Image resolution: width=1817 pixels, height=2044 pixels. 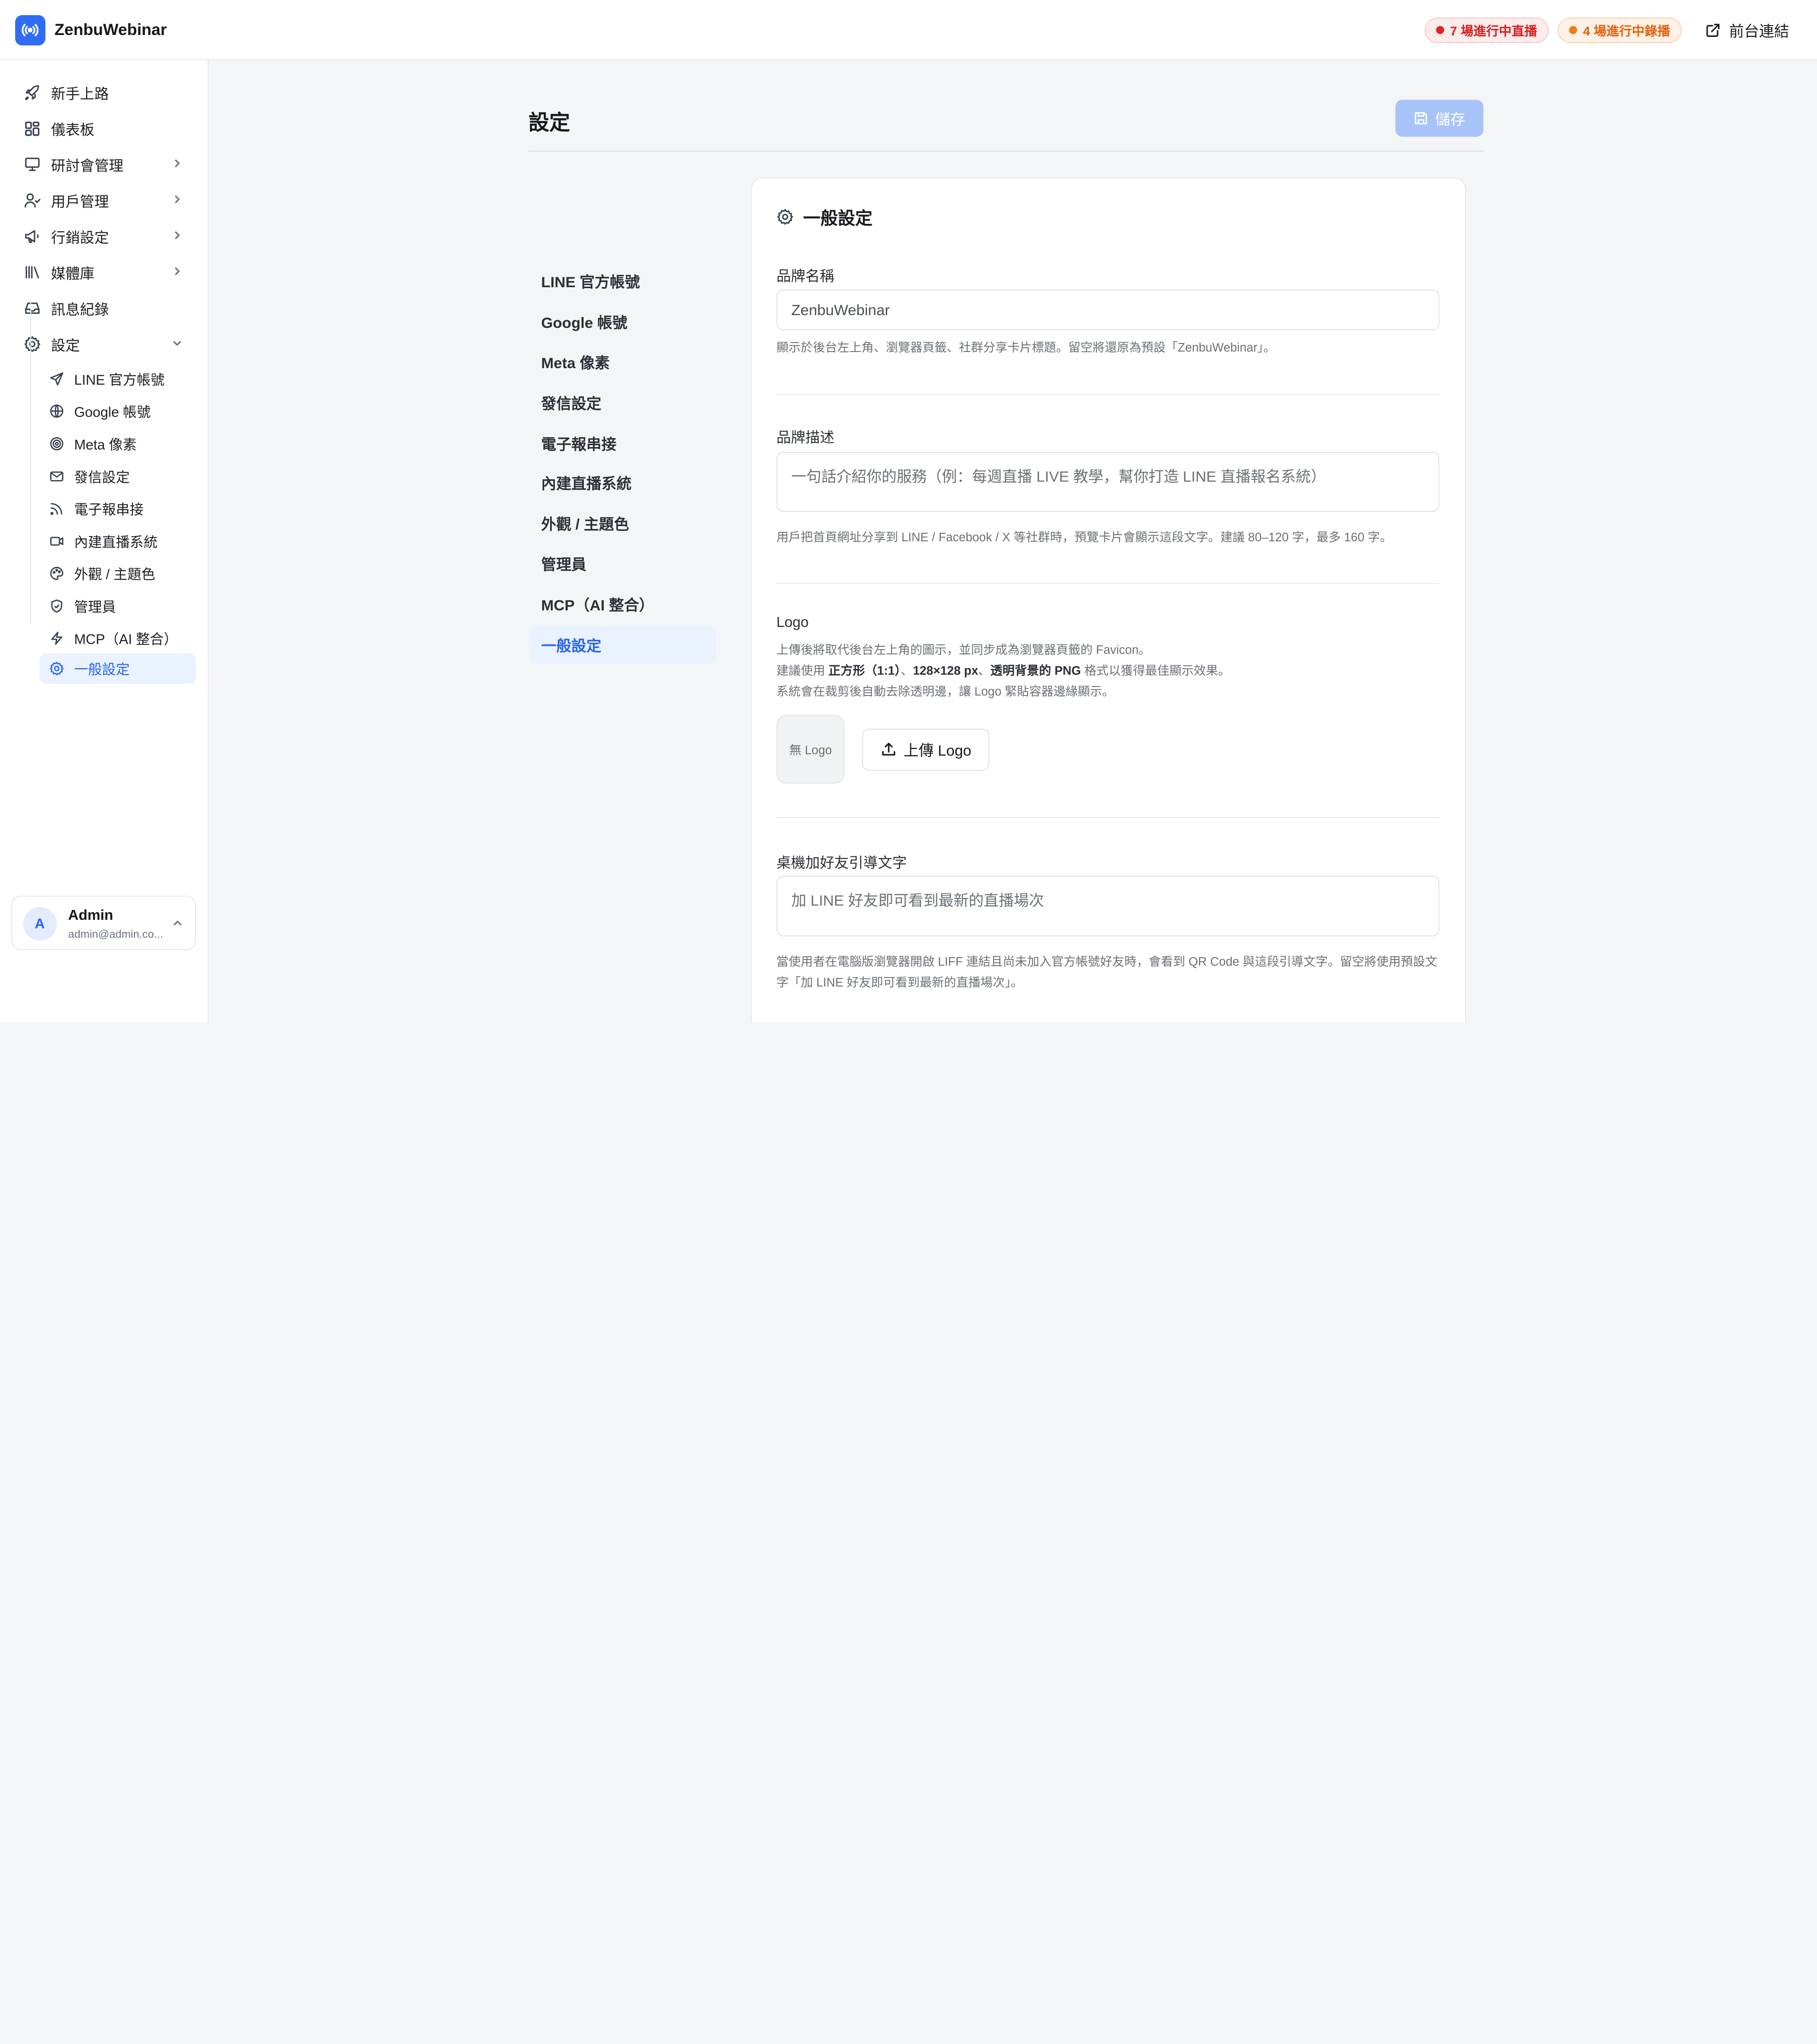 I want to click on logo-hint-2-text: 建議使用, so click(x=802, y=671).